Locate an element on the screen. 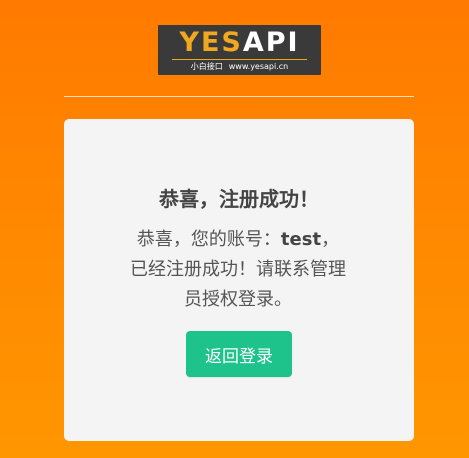 The height and width of the screenshot is (458, 469). logo-wordmark: YESAPI is located at coordinates (239, 43).